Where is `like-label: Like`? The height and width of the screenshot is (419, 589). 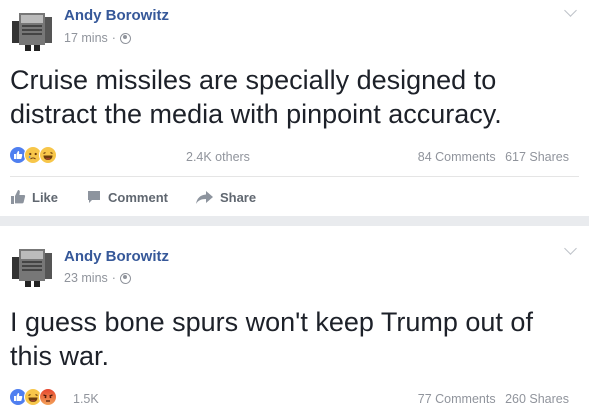 like-label: Like is located at coordinates (45, 197).